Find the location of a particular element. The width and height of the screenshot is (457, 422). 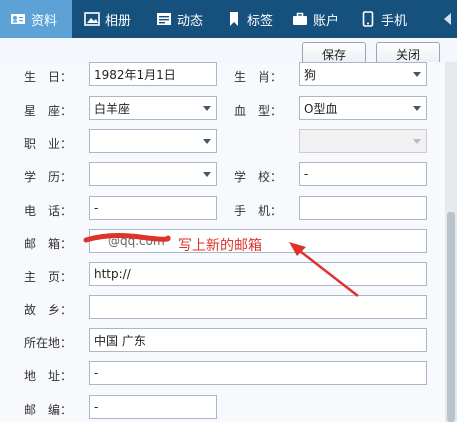

scroll-left-arrow-icon is located at coordinates (447, 19).